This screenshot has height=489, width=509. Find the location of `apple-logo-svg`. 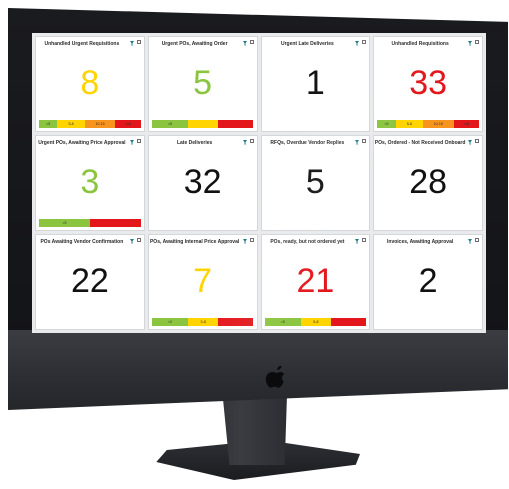

apple-logo-svg is located at coordinates (275, 376).